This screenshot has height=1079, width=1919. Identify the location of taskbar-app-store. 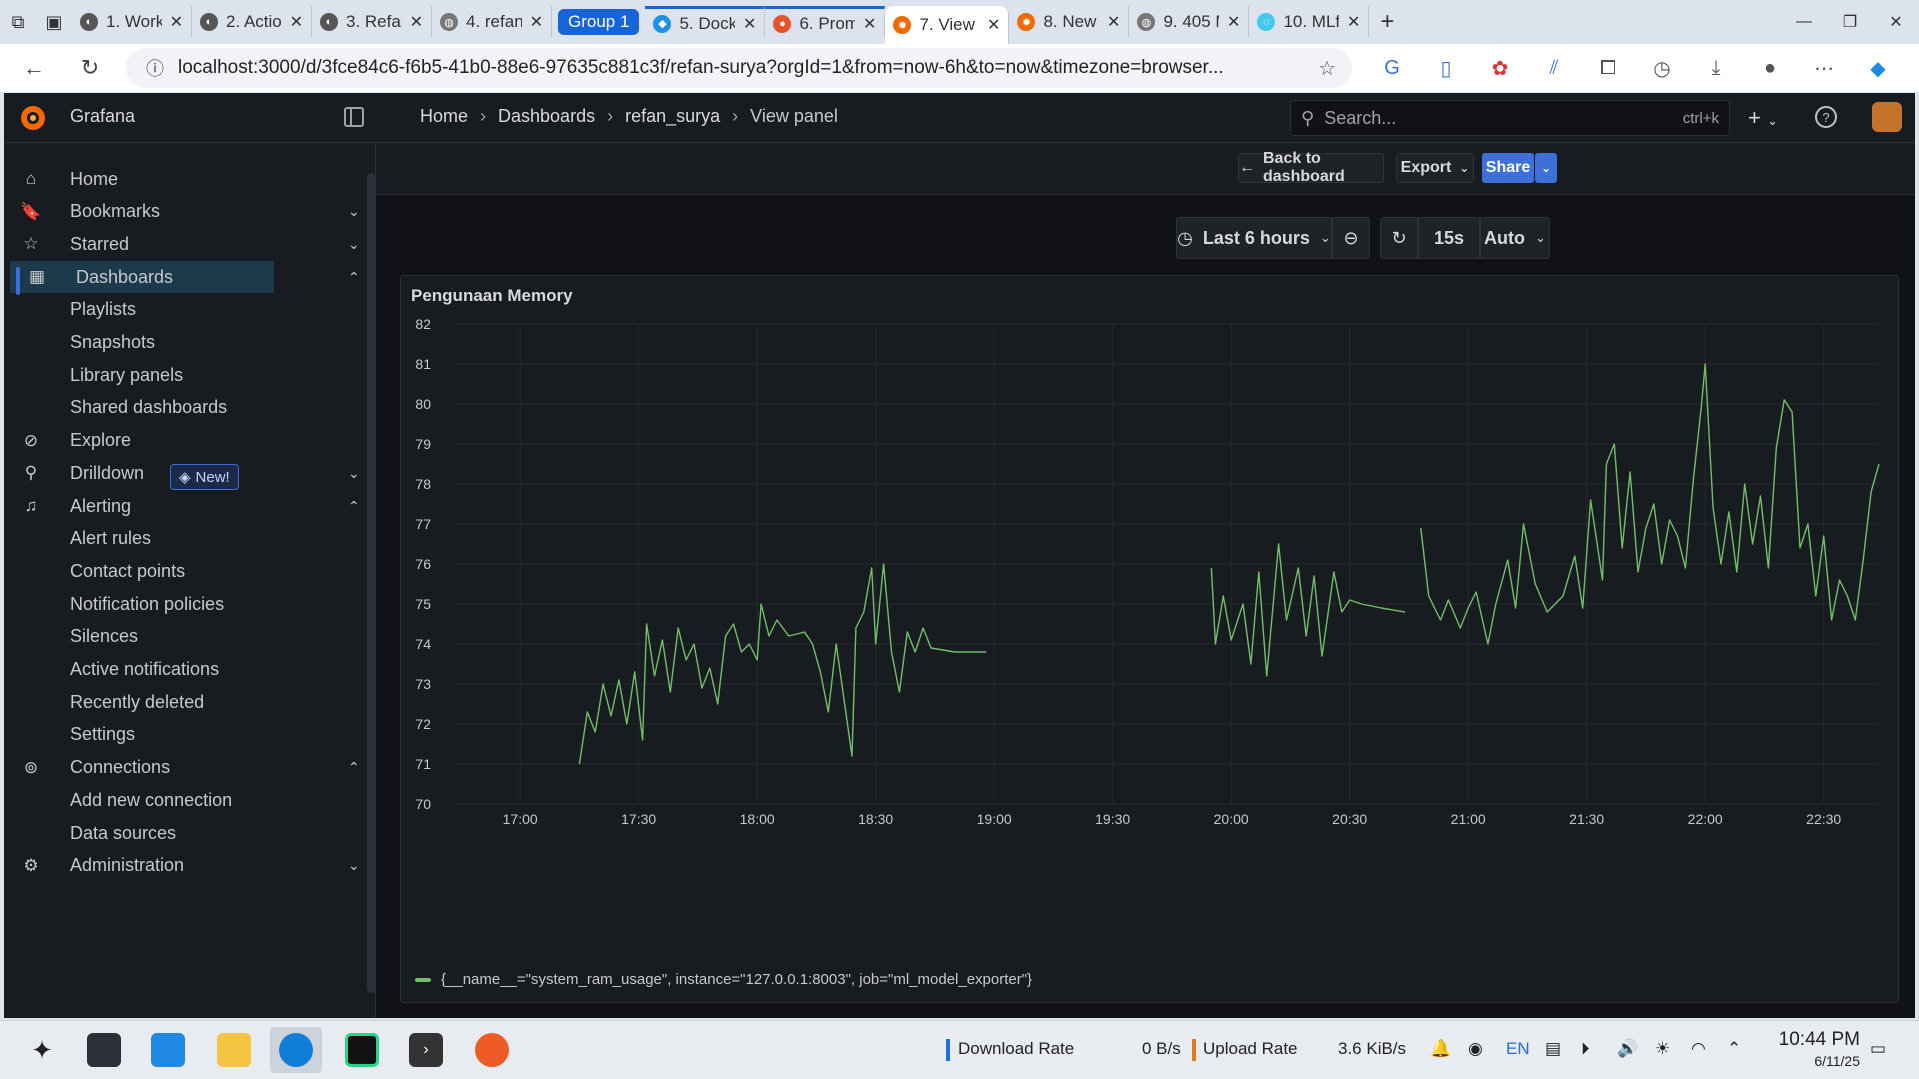
(168, 1050).